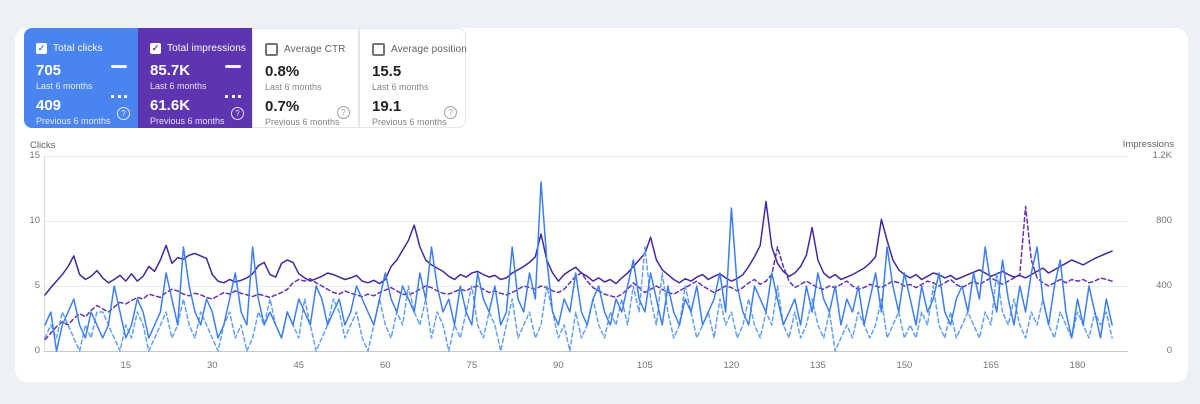  What do you see at coordinates (126, 365) in the screenshot?
I see `x-axis-tick: 15` at bounding box center [126, 365].